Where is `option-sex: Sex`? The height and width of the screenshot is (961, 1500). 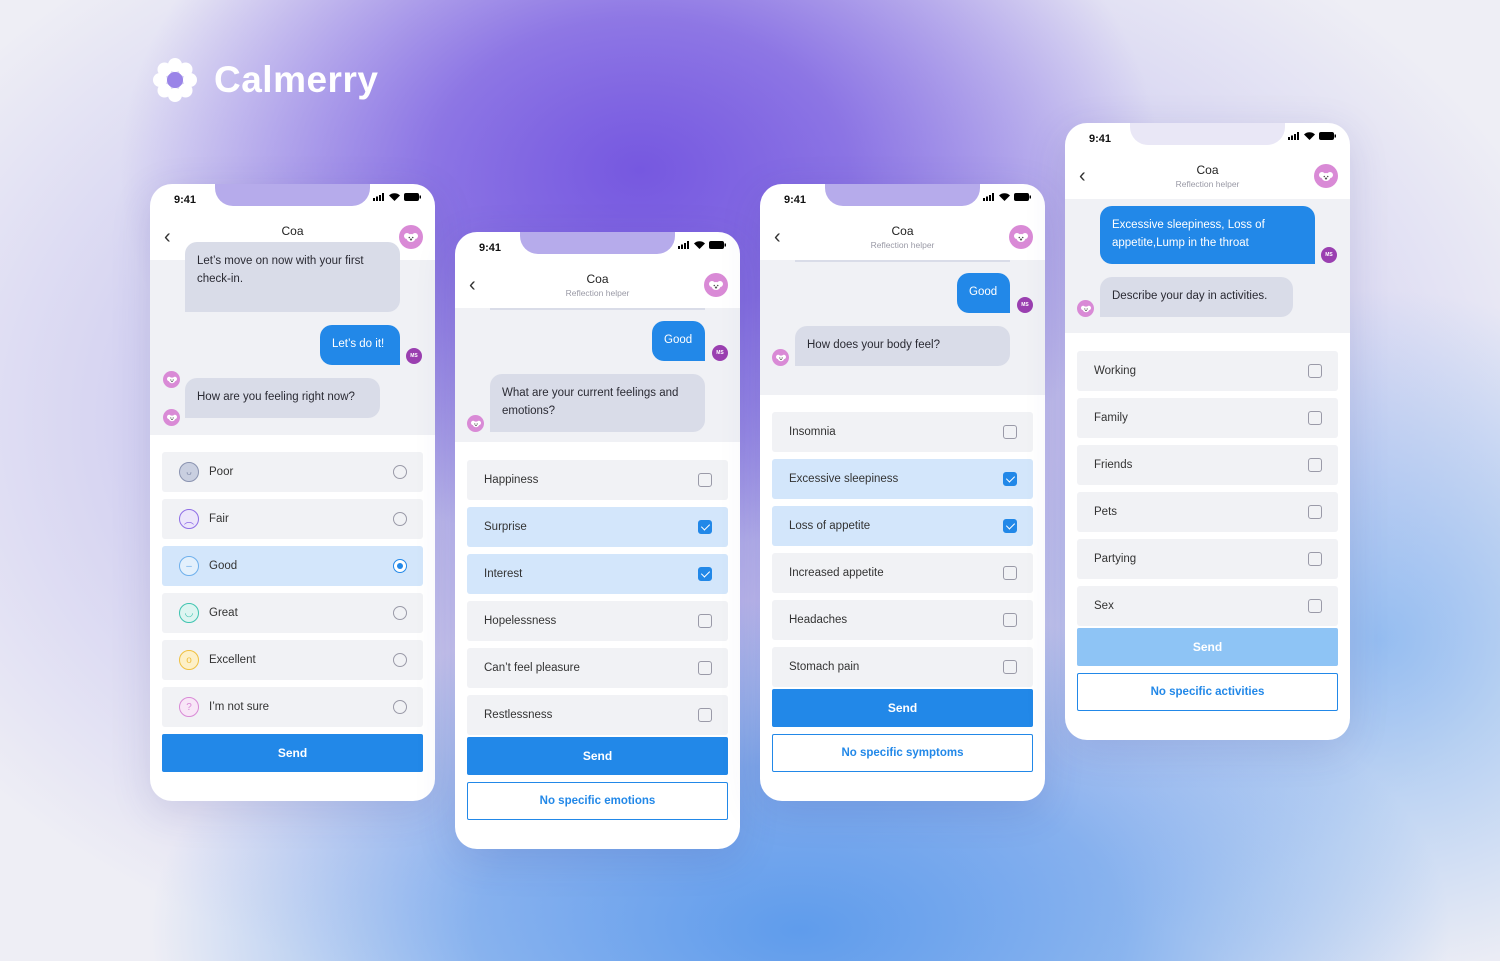
option-sex: Sex is located at coordinates (1207, 606).